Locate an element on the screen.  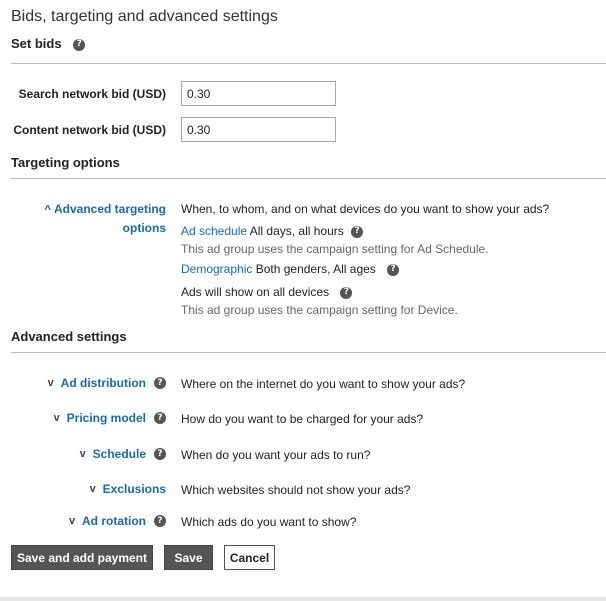
demographic-line: Demographic Both genders, All ages ? is located at coordinates (290, 269).